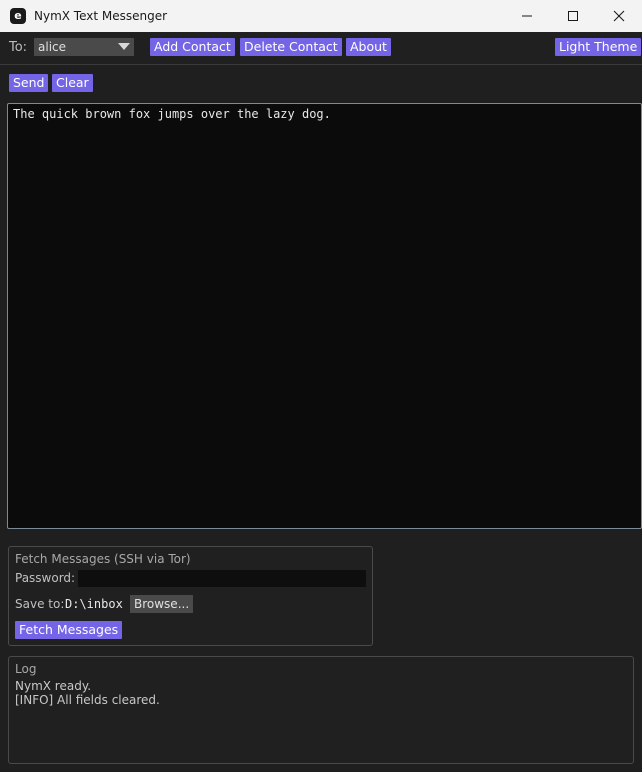 This screenshot has height=772, width=642. What do you see at coordinates (29, 83) in the screenshot?
I see `send-button: Send` at bounding box center [29, 83].